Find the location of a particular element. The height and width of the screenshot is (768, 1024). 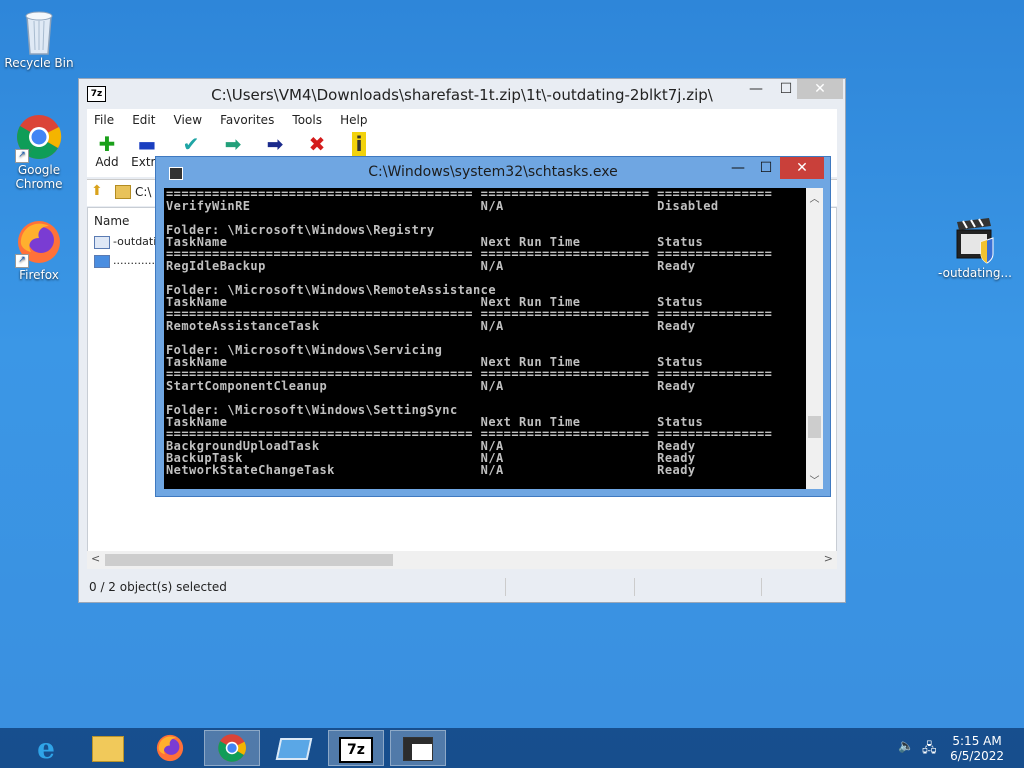

internet-explorer-icon: e is located at coordinates (46, 748).